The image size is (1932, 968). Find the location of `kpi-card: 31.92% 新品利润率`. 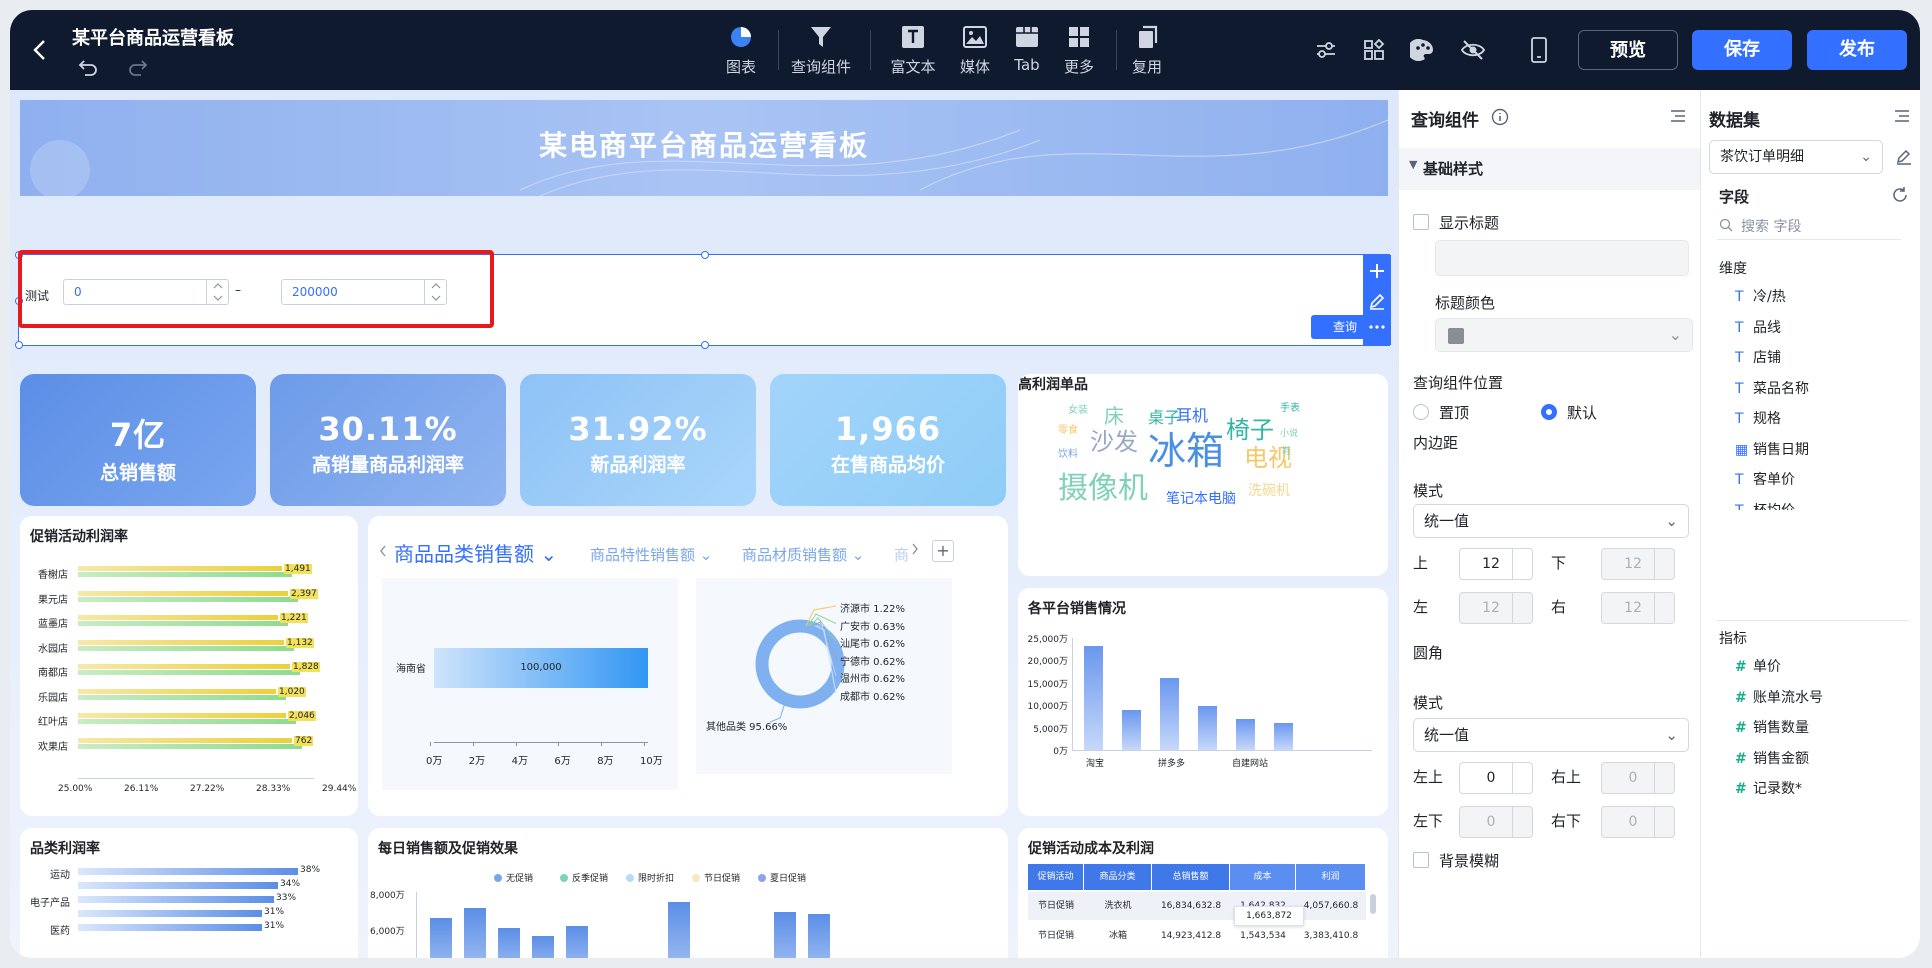

kpi-card: 31.92% 新品利润率 is located at coordinates (638, 440).